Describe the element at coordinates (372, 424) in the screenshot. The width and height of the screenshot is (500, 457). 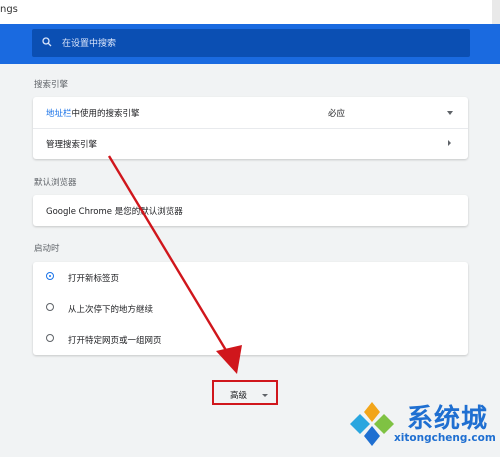
I see `watermark-logo-icon` at that location.